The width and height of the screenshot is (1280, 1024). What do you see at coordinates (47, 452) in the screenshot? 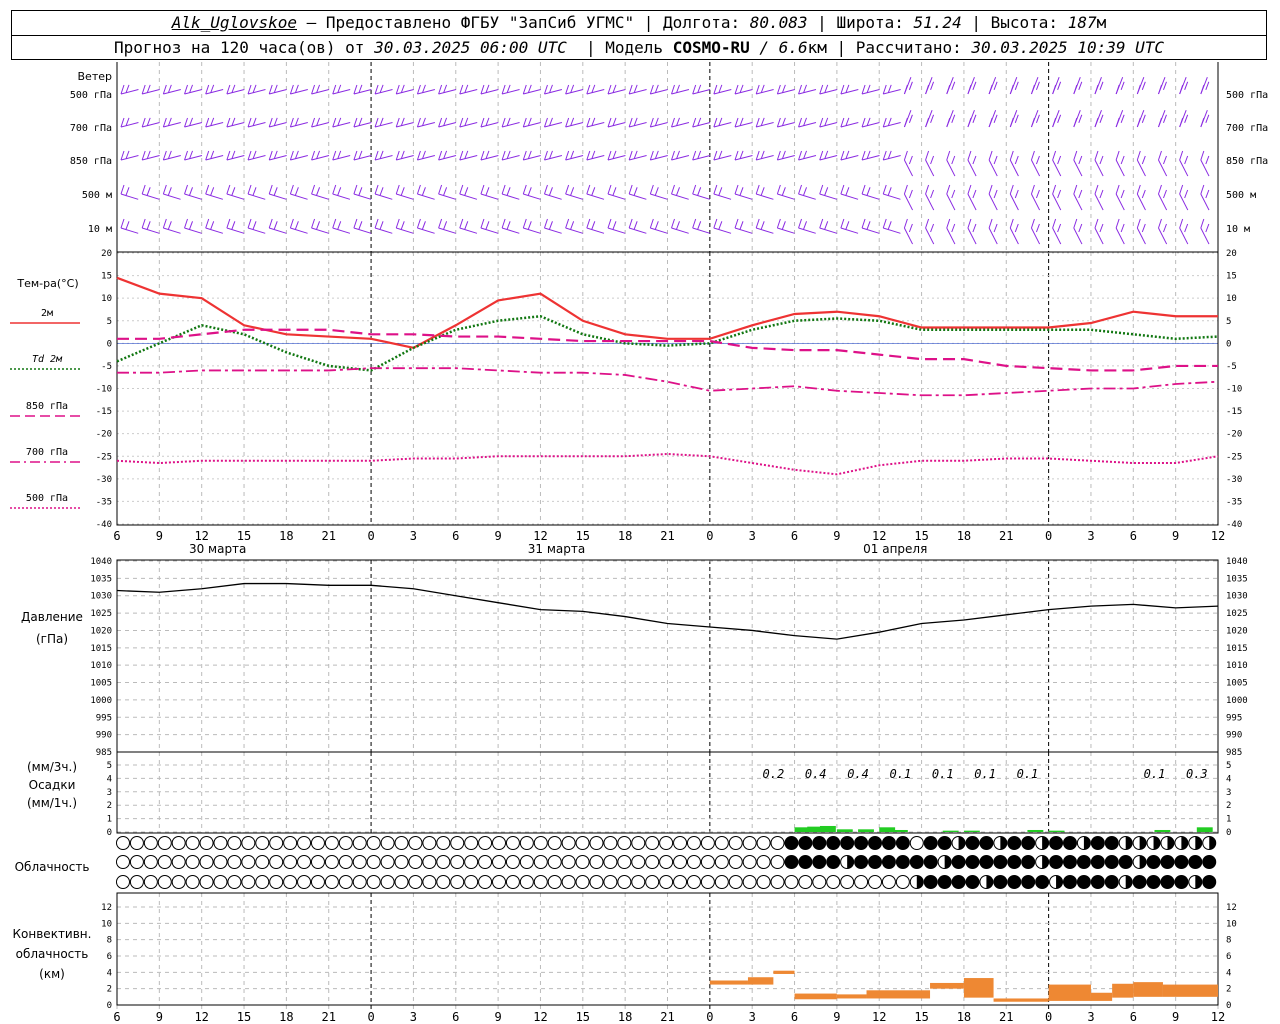
I see `temp-legend-label: 700 гПа` at bounding box center [47, 452].